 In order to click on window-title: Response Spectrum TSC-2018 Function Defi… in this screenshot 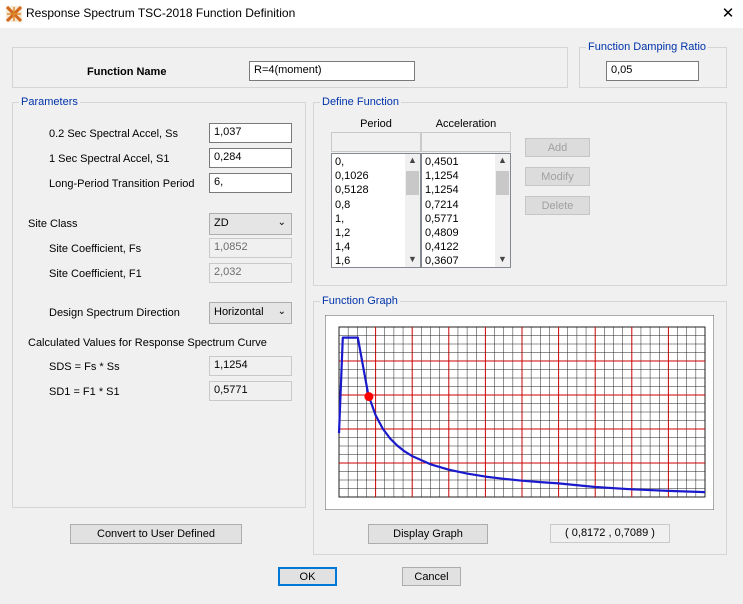, I will do `click(161, 13)`.